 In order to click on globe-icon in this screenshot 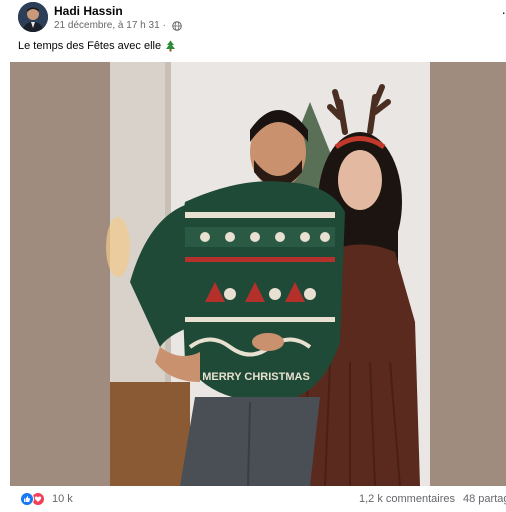, I will do `click(177, 25)`.